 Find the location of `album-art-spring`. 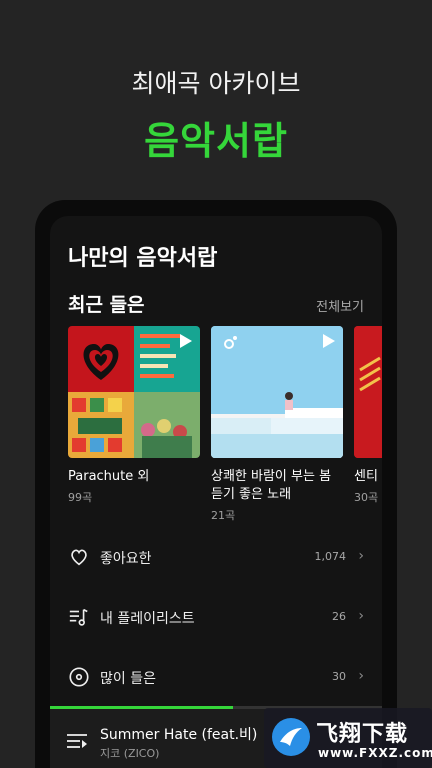

album-art-spring is located at coordinates (277, 392).